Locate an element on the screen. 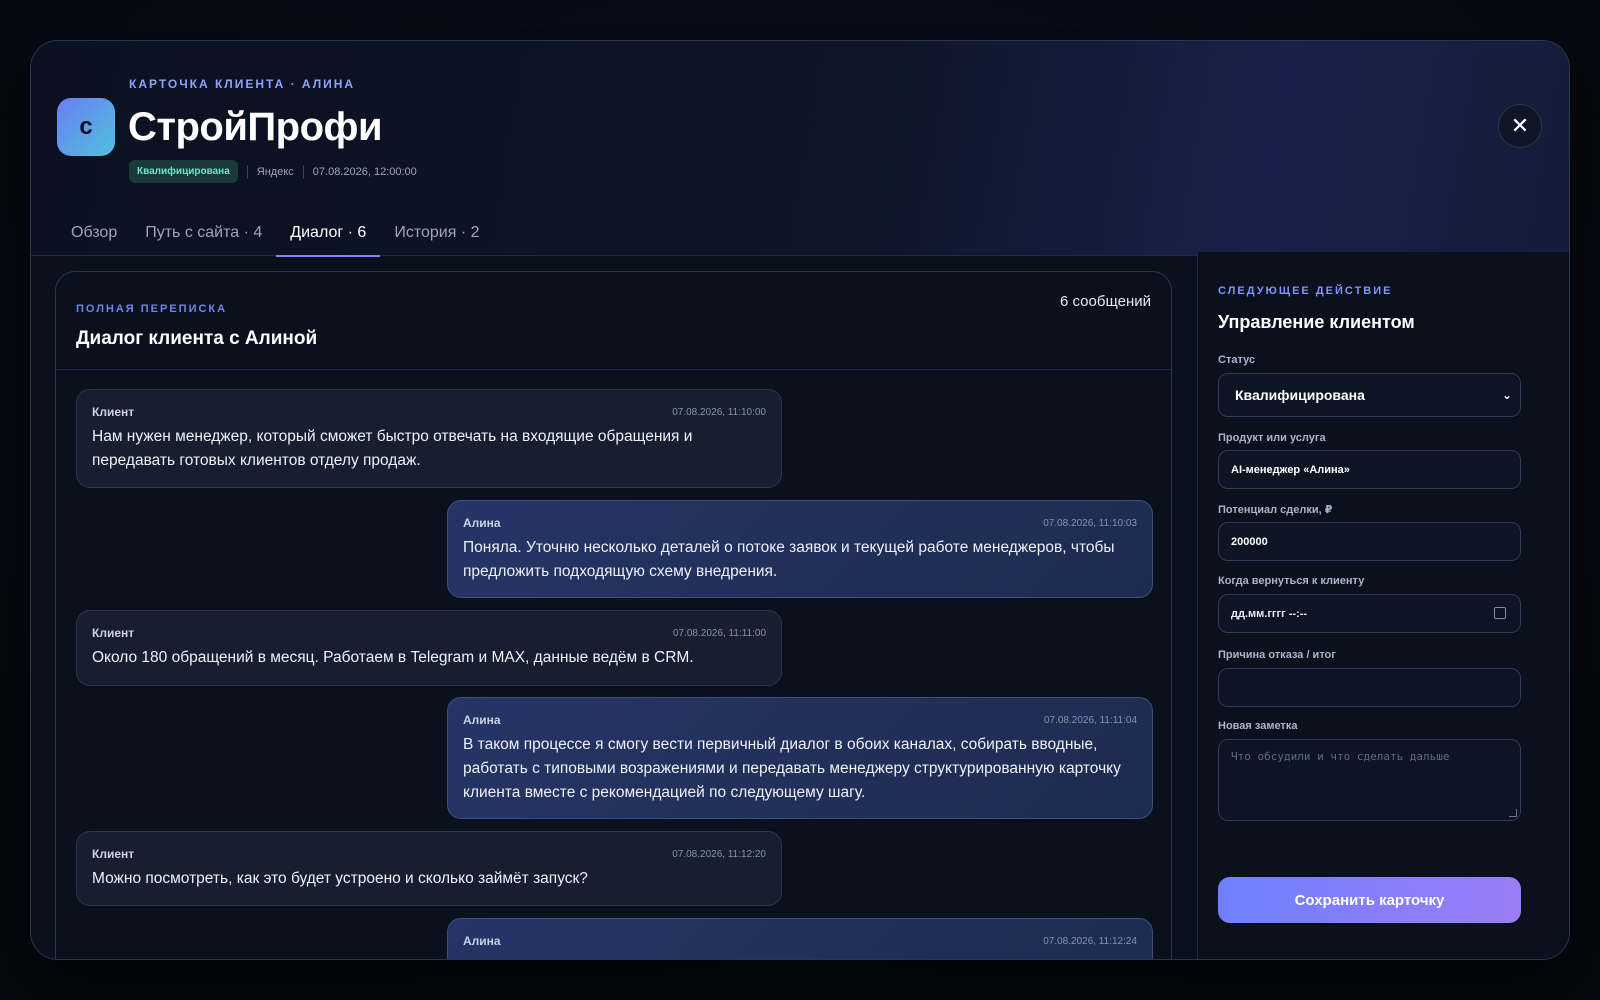 The image size is (1600, 1000). status-badge: Квалифицирована is located at coordinates (183, 171).